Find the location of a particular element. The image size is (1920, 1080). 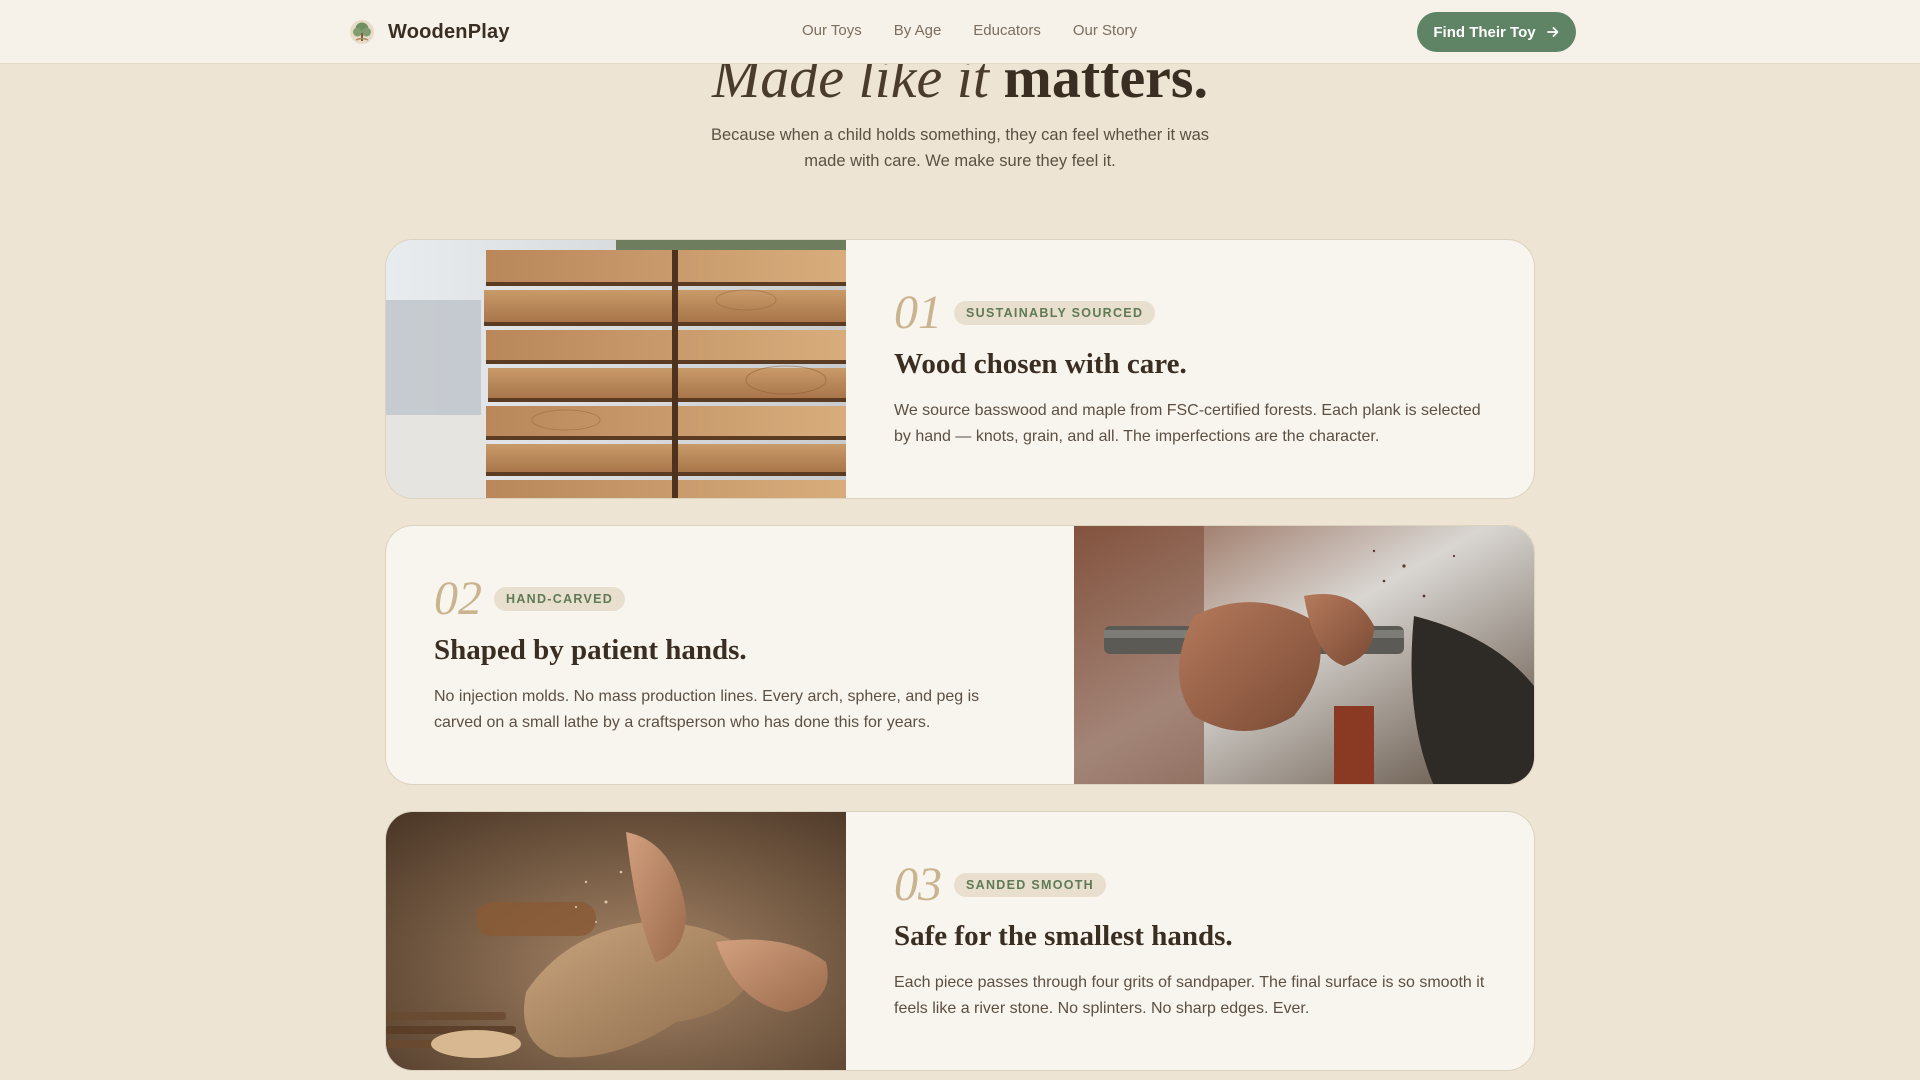

feature-heading-row: 01 SUSTAINABLY SOURCED is located at coordinates (1025, 312).